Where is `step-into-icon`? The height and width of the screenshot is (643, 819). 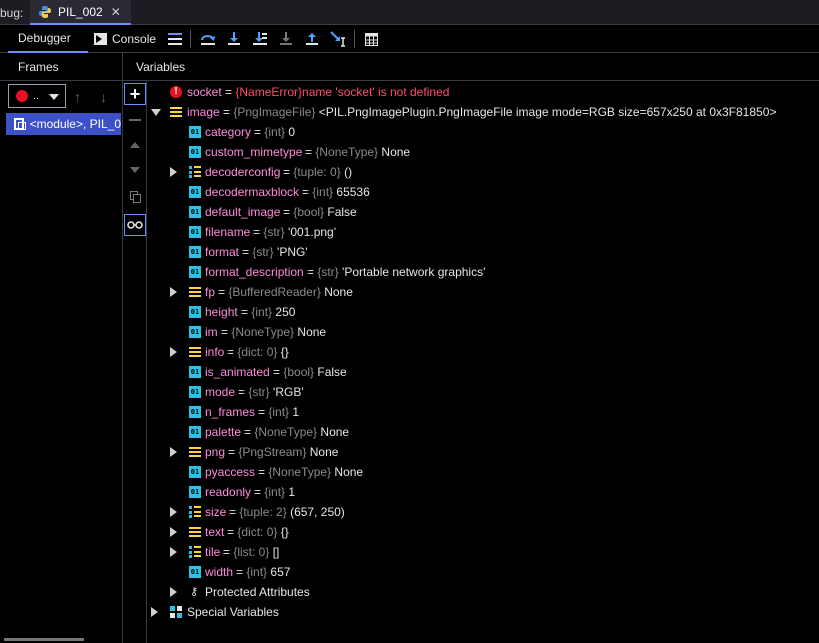
step-into-icon is located at coordinates (234, 39).